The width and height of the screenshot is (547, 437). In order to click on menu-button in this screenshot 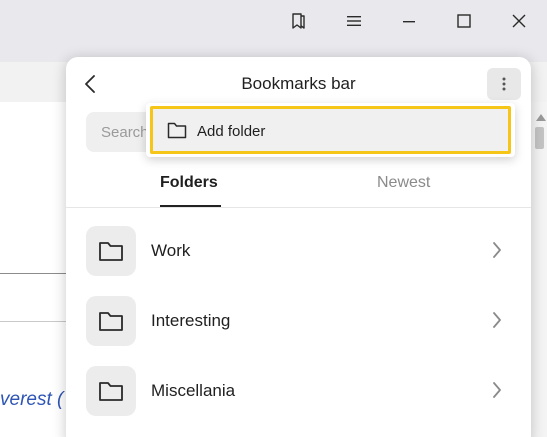, I will do `click(354, 21)`.